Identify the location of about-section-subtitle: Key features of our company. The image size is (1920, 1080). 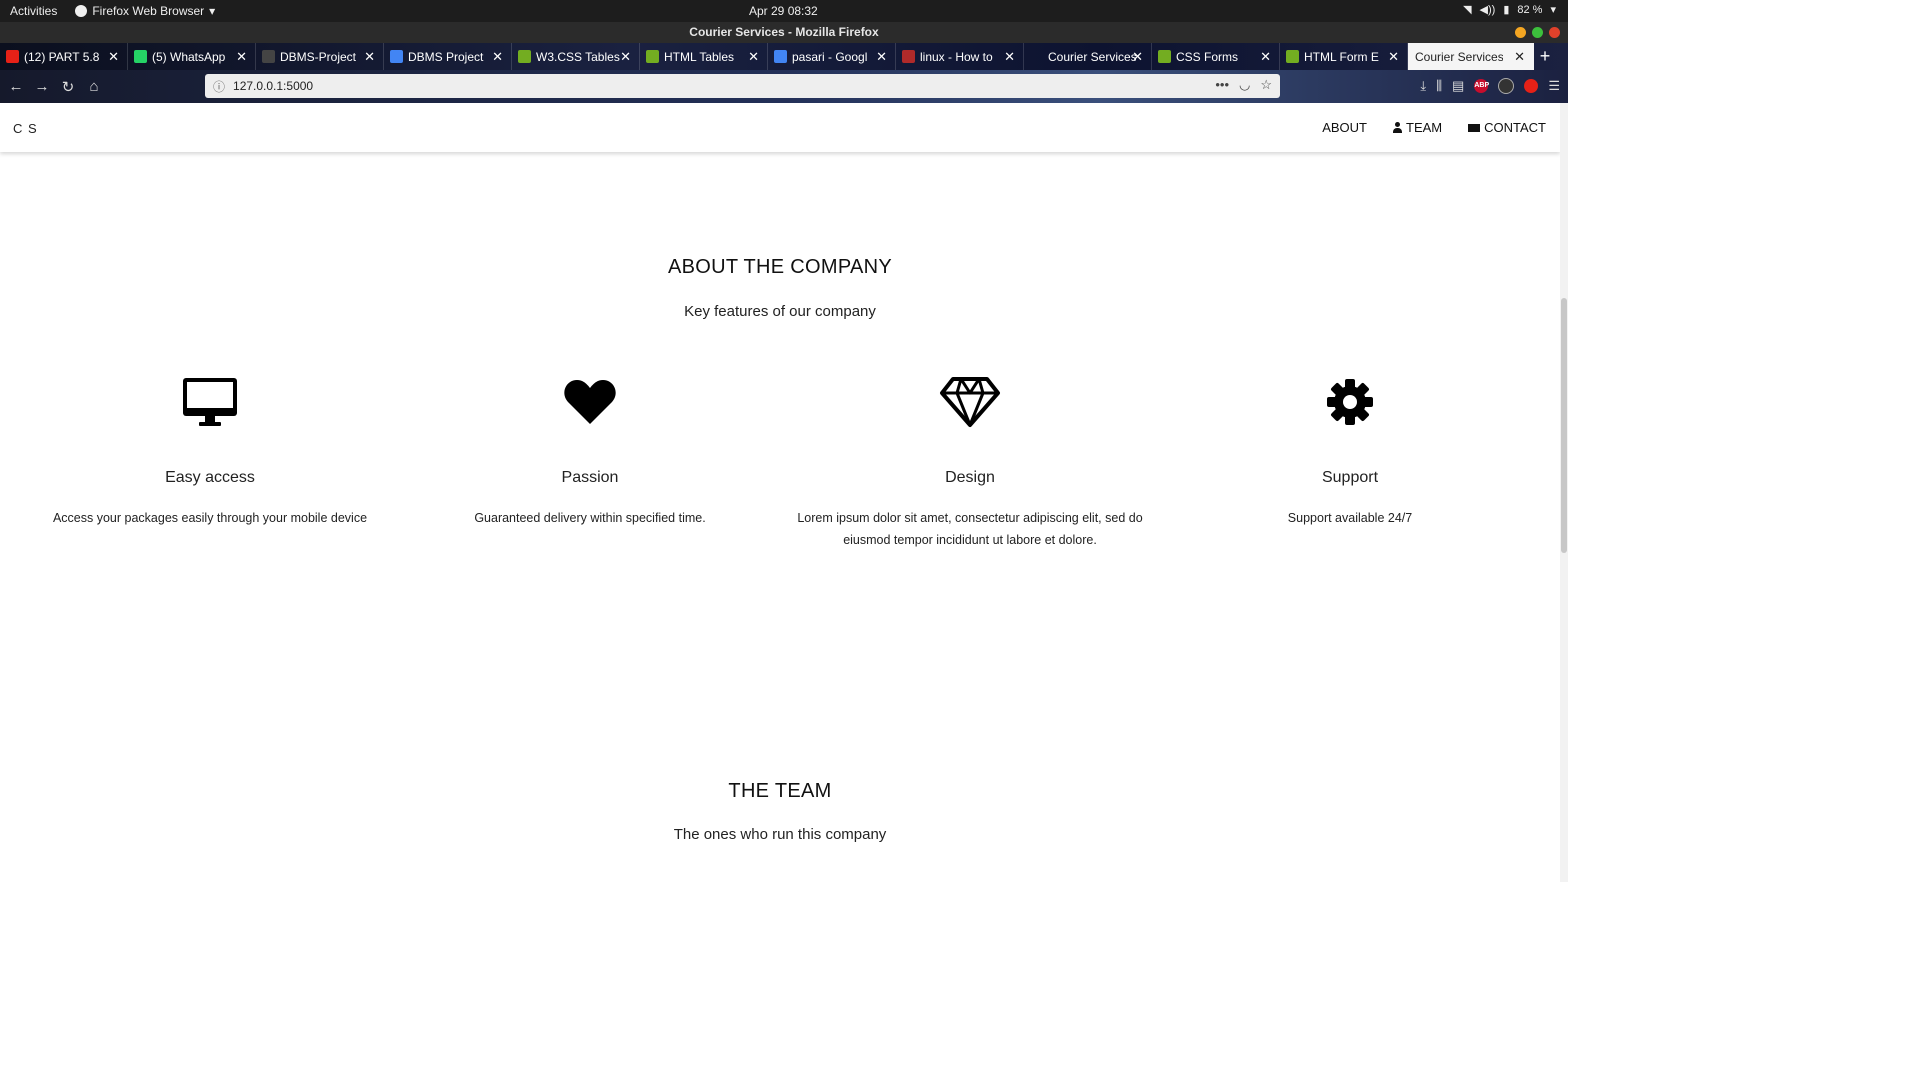
(780, 311).